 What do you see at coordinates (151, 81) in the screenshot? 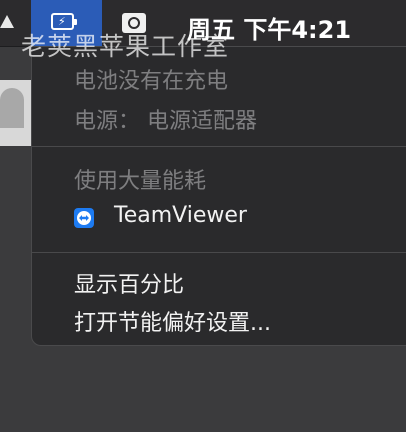
I see `battery-status-text: 电池没有在充电` at bounding box center [151, 81].